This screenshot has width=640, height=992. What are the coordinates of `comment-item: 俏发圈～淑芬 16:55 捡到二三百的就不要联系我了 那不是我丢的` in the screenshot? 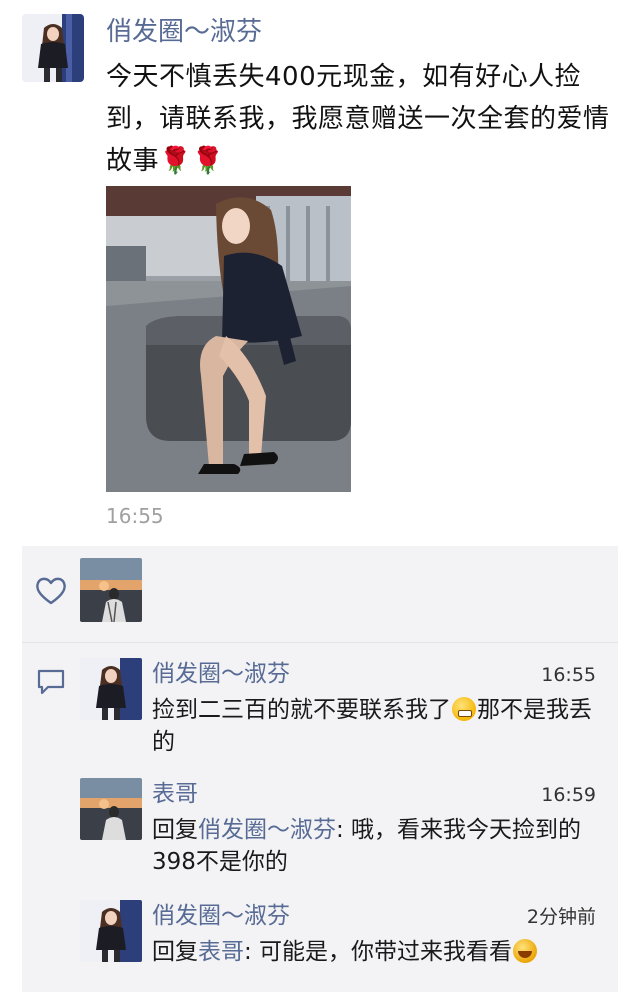 It's located at (345, 708).